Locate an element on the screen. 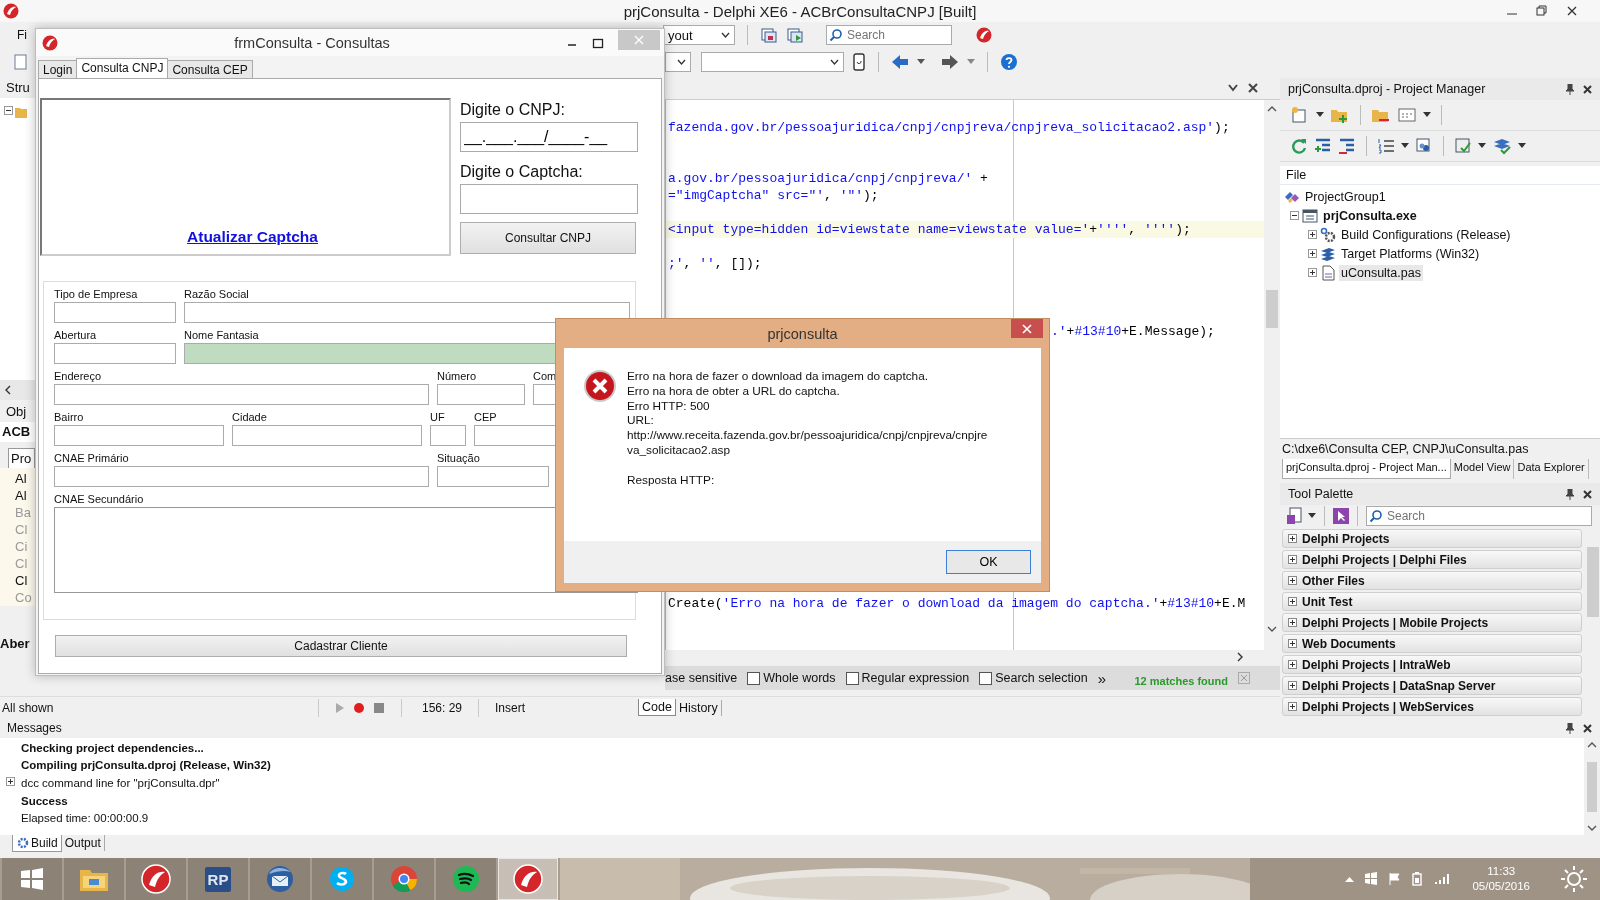 This screenshot has height=900, width=1600. tab: Code is located at coordinates (657, 707).